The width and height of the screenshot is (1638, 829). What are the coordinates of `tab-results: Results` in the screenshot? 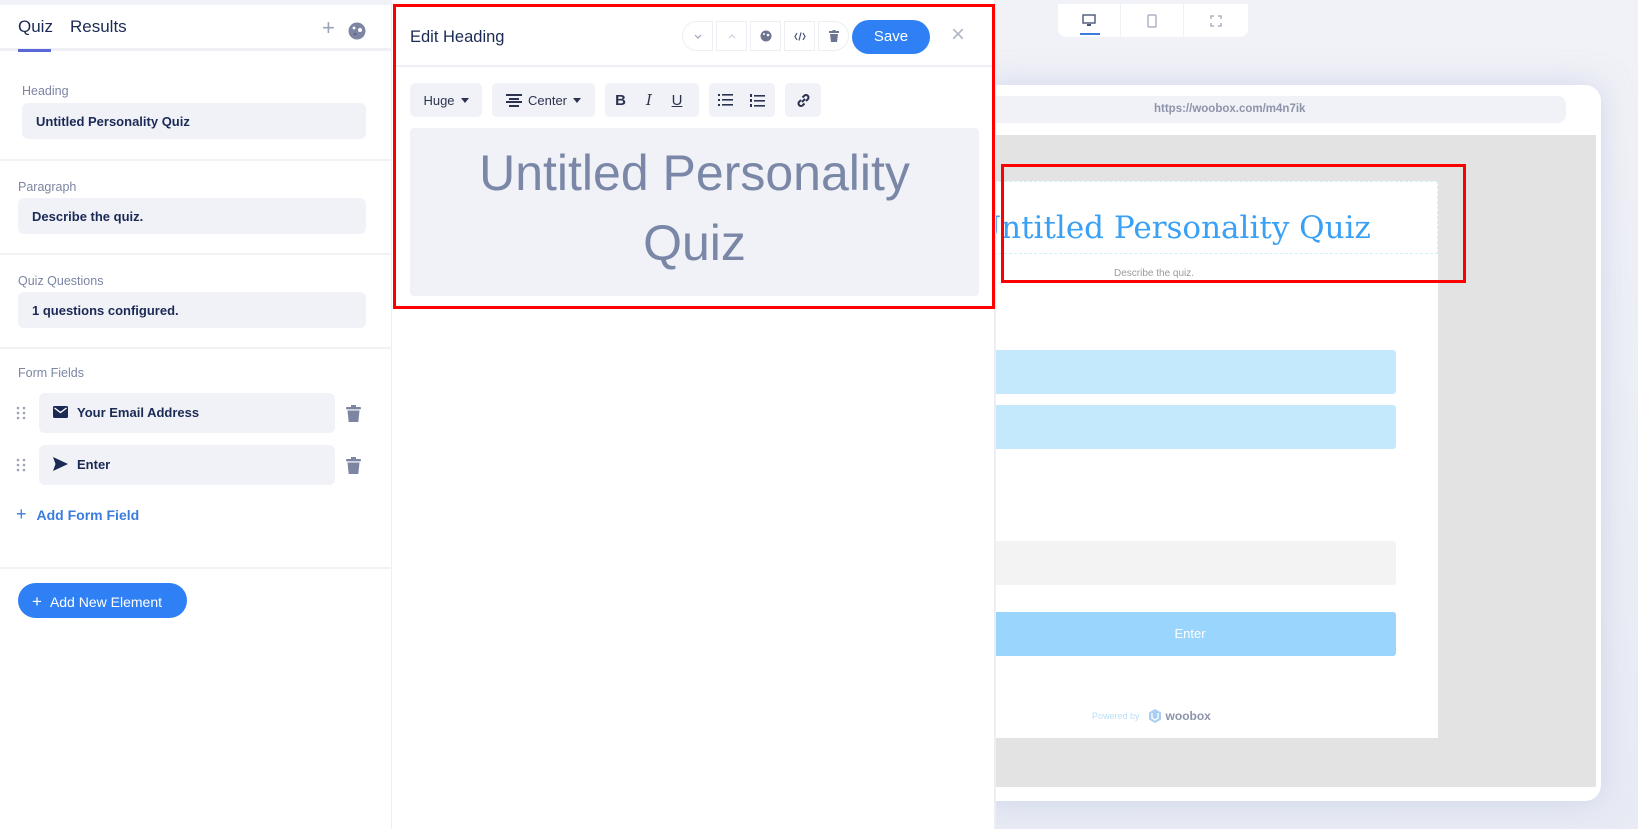 It's located at (98, 27).